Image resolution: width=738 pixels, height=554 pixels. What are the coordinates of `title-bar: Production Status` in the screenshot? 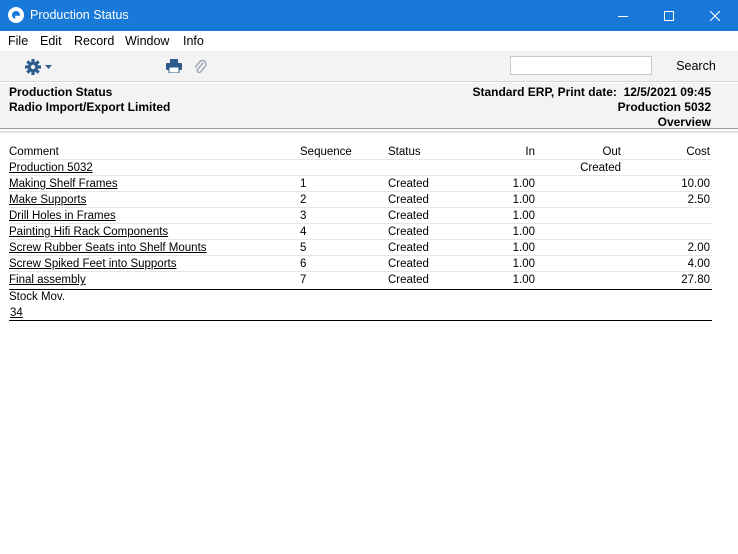 It's located at (369, 15).